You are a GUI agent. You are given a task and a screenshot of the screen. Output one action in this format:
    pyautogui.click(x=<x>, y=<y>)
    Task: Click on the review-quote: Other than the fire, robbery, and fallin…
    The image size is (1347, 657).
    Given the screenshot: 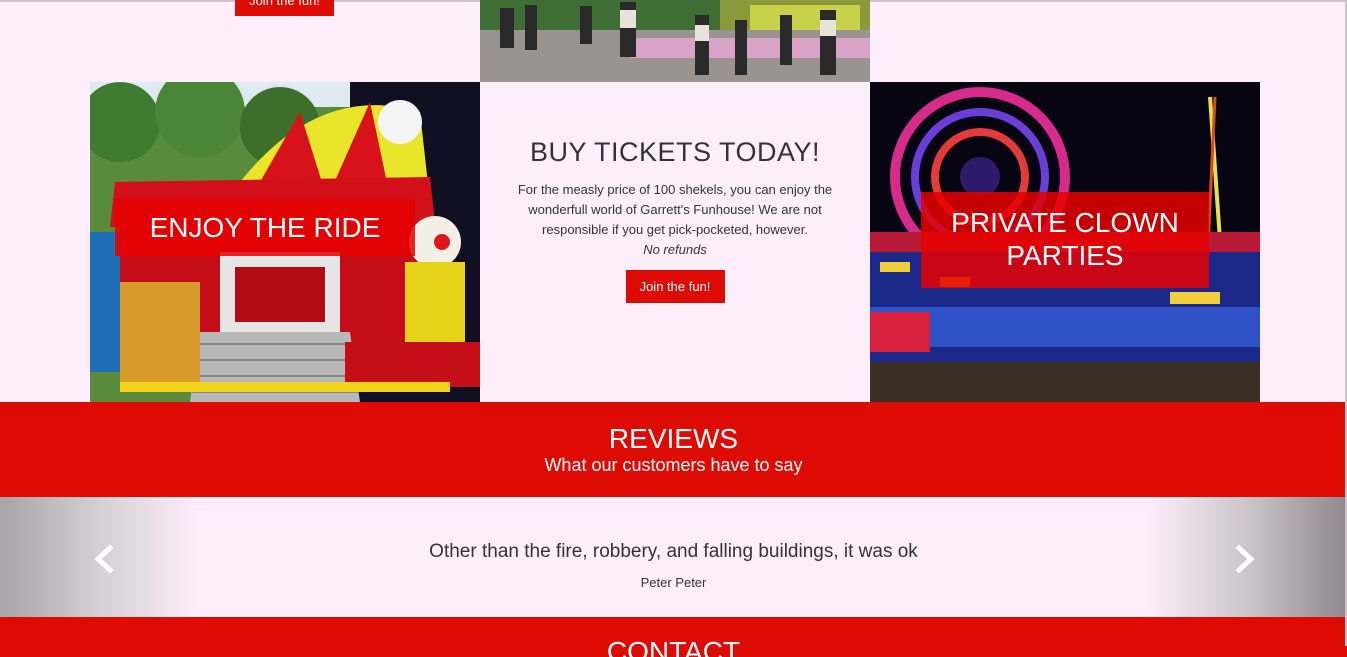 What is the action you would take?
    pyautogui.click(x=673, y=551)
    